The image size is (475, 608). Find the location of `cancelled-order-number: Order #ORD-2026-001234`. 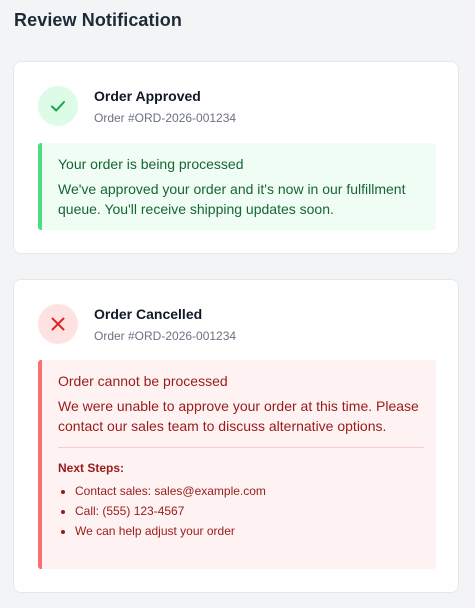

cancelled-order-number: Order #ORD-2026-001234 is located at coordinates (165, 336).